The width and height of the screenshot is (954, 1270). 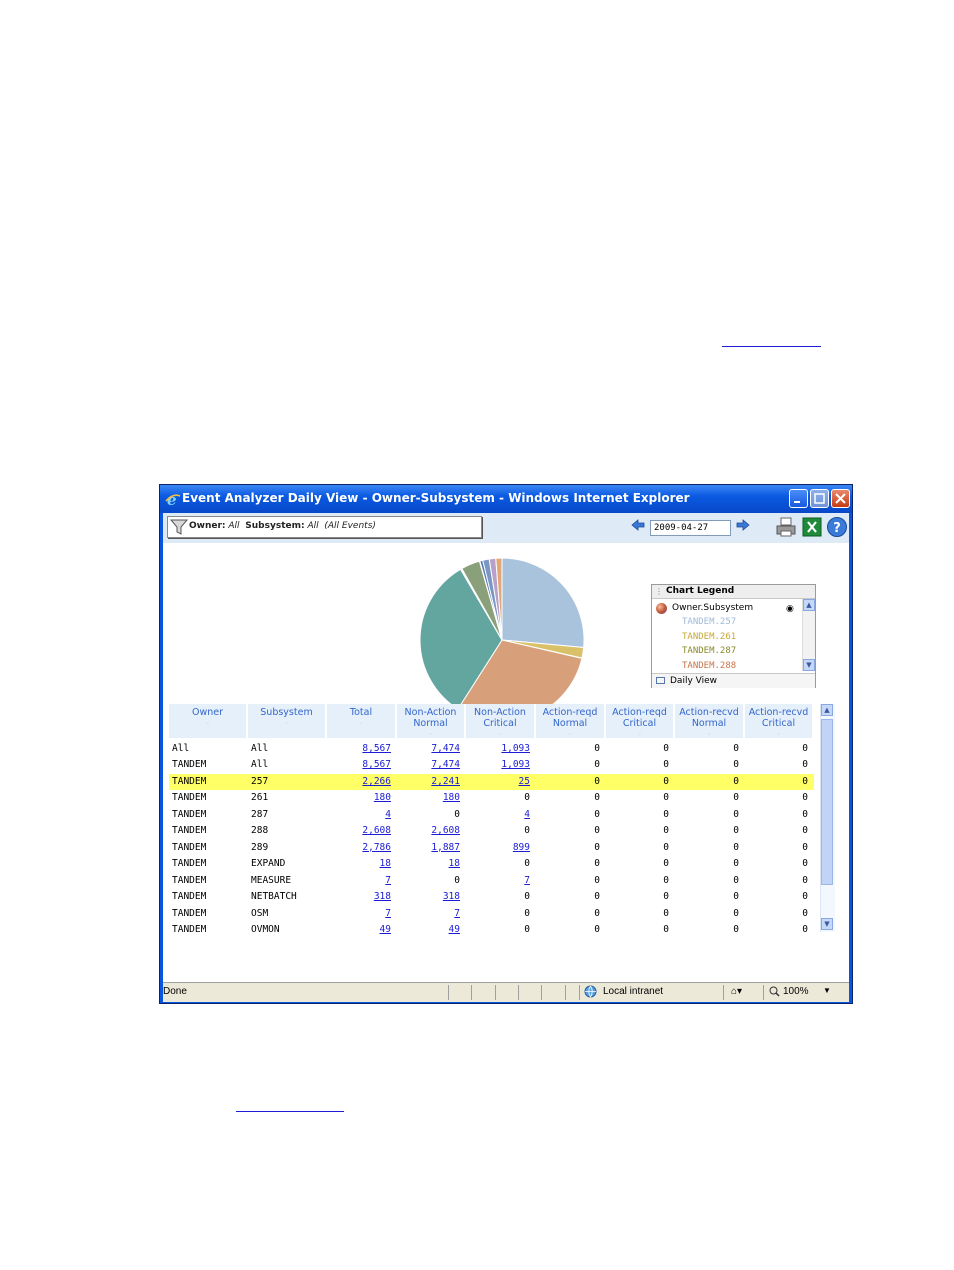 I want to click on legend-scroll-down-button: ▼, so click(x=809, y=665).